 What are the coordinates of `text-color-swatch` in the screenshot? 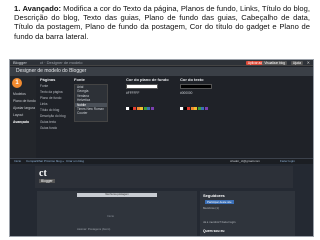 It's located at (196, 86).